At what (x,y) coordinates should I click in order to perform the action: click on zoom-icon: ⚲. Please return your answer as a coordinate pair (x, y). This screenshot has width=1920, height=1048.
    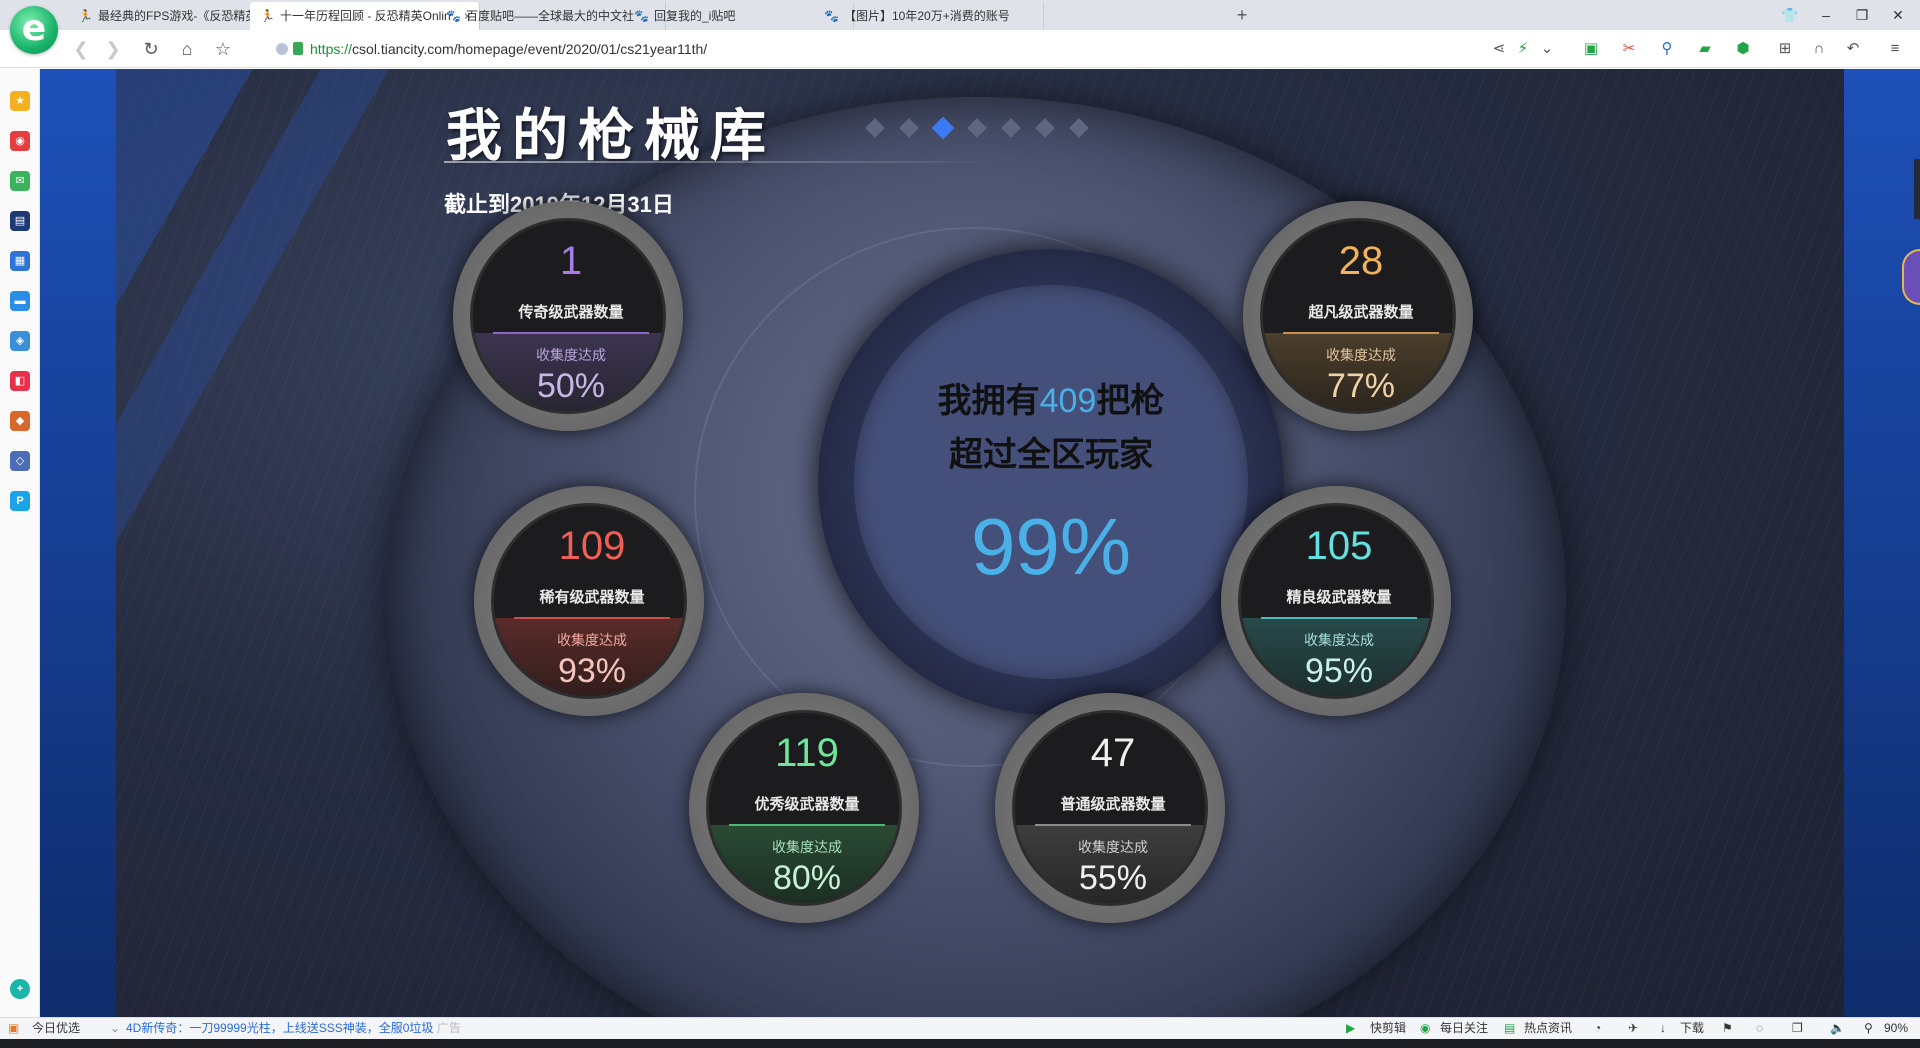
    Looking at the image, I should click on (1868, 1028).